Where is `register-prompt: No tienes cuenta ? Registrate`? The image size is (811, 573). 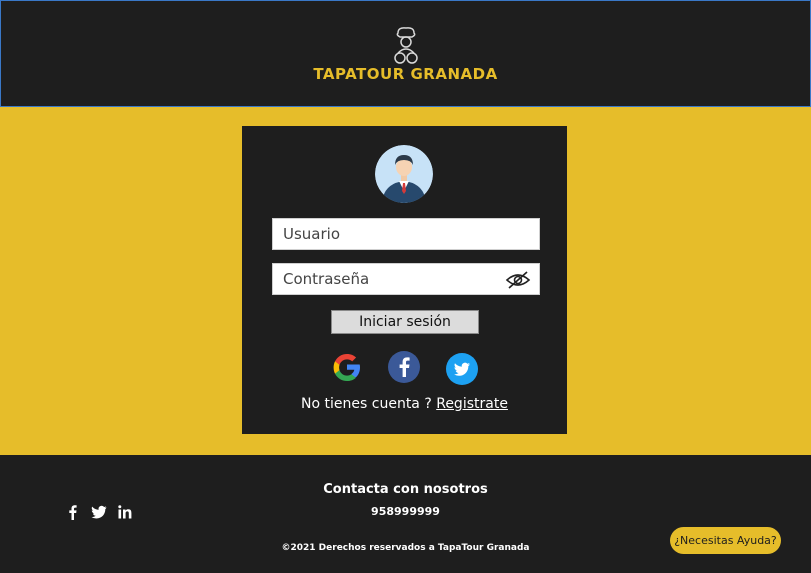 register-prompt: No tienes cuenta ? Registrate is located at coordinates (404, 404).